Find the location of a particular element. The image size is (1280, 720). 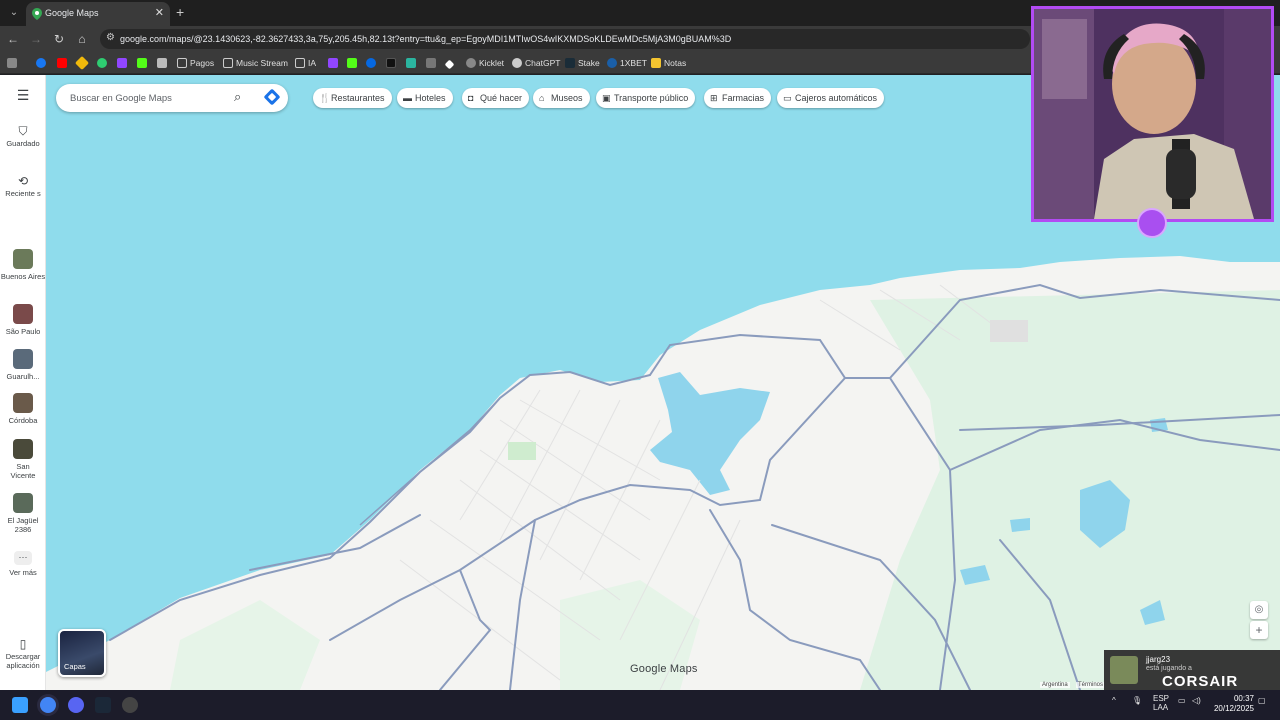

place-label: Córdoba is located at coordinates (23, 420).